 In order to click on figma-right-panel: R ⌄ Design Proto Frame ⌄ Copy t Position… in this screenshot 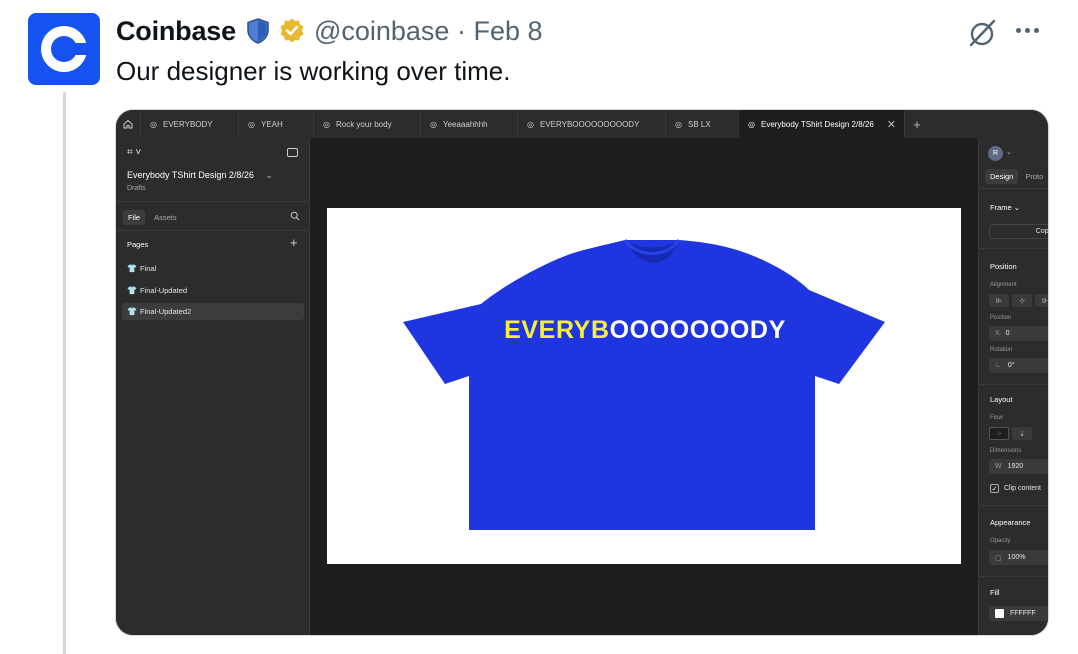, I will do `click(1013, 386)`.